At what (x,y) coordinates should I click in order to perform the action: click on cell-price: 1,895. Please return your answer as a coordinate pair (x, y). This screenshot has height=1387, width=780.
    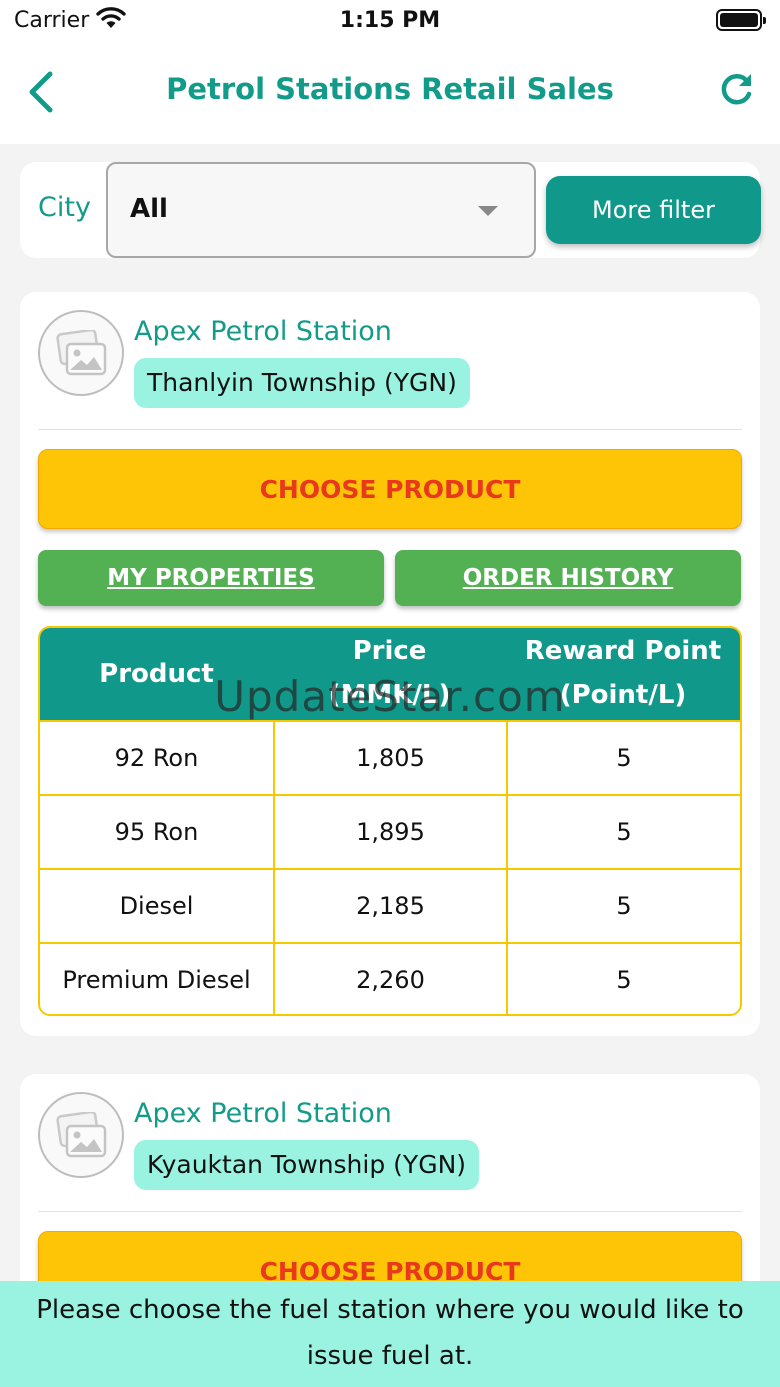
    Looking at the image, I should click on (389, 832).